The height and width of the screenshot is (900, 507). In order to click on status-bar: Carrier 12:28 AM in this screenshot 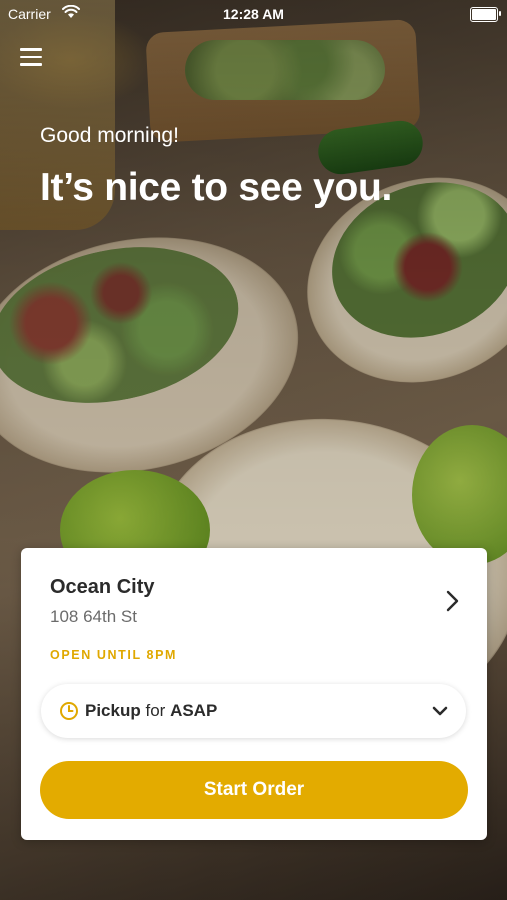, I will do `click(253, 14)`.